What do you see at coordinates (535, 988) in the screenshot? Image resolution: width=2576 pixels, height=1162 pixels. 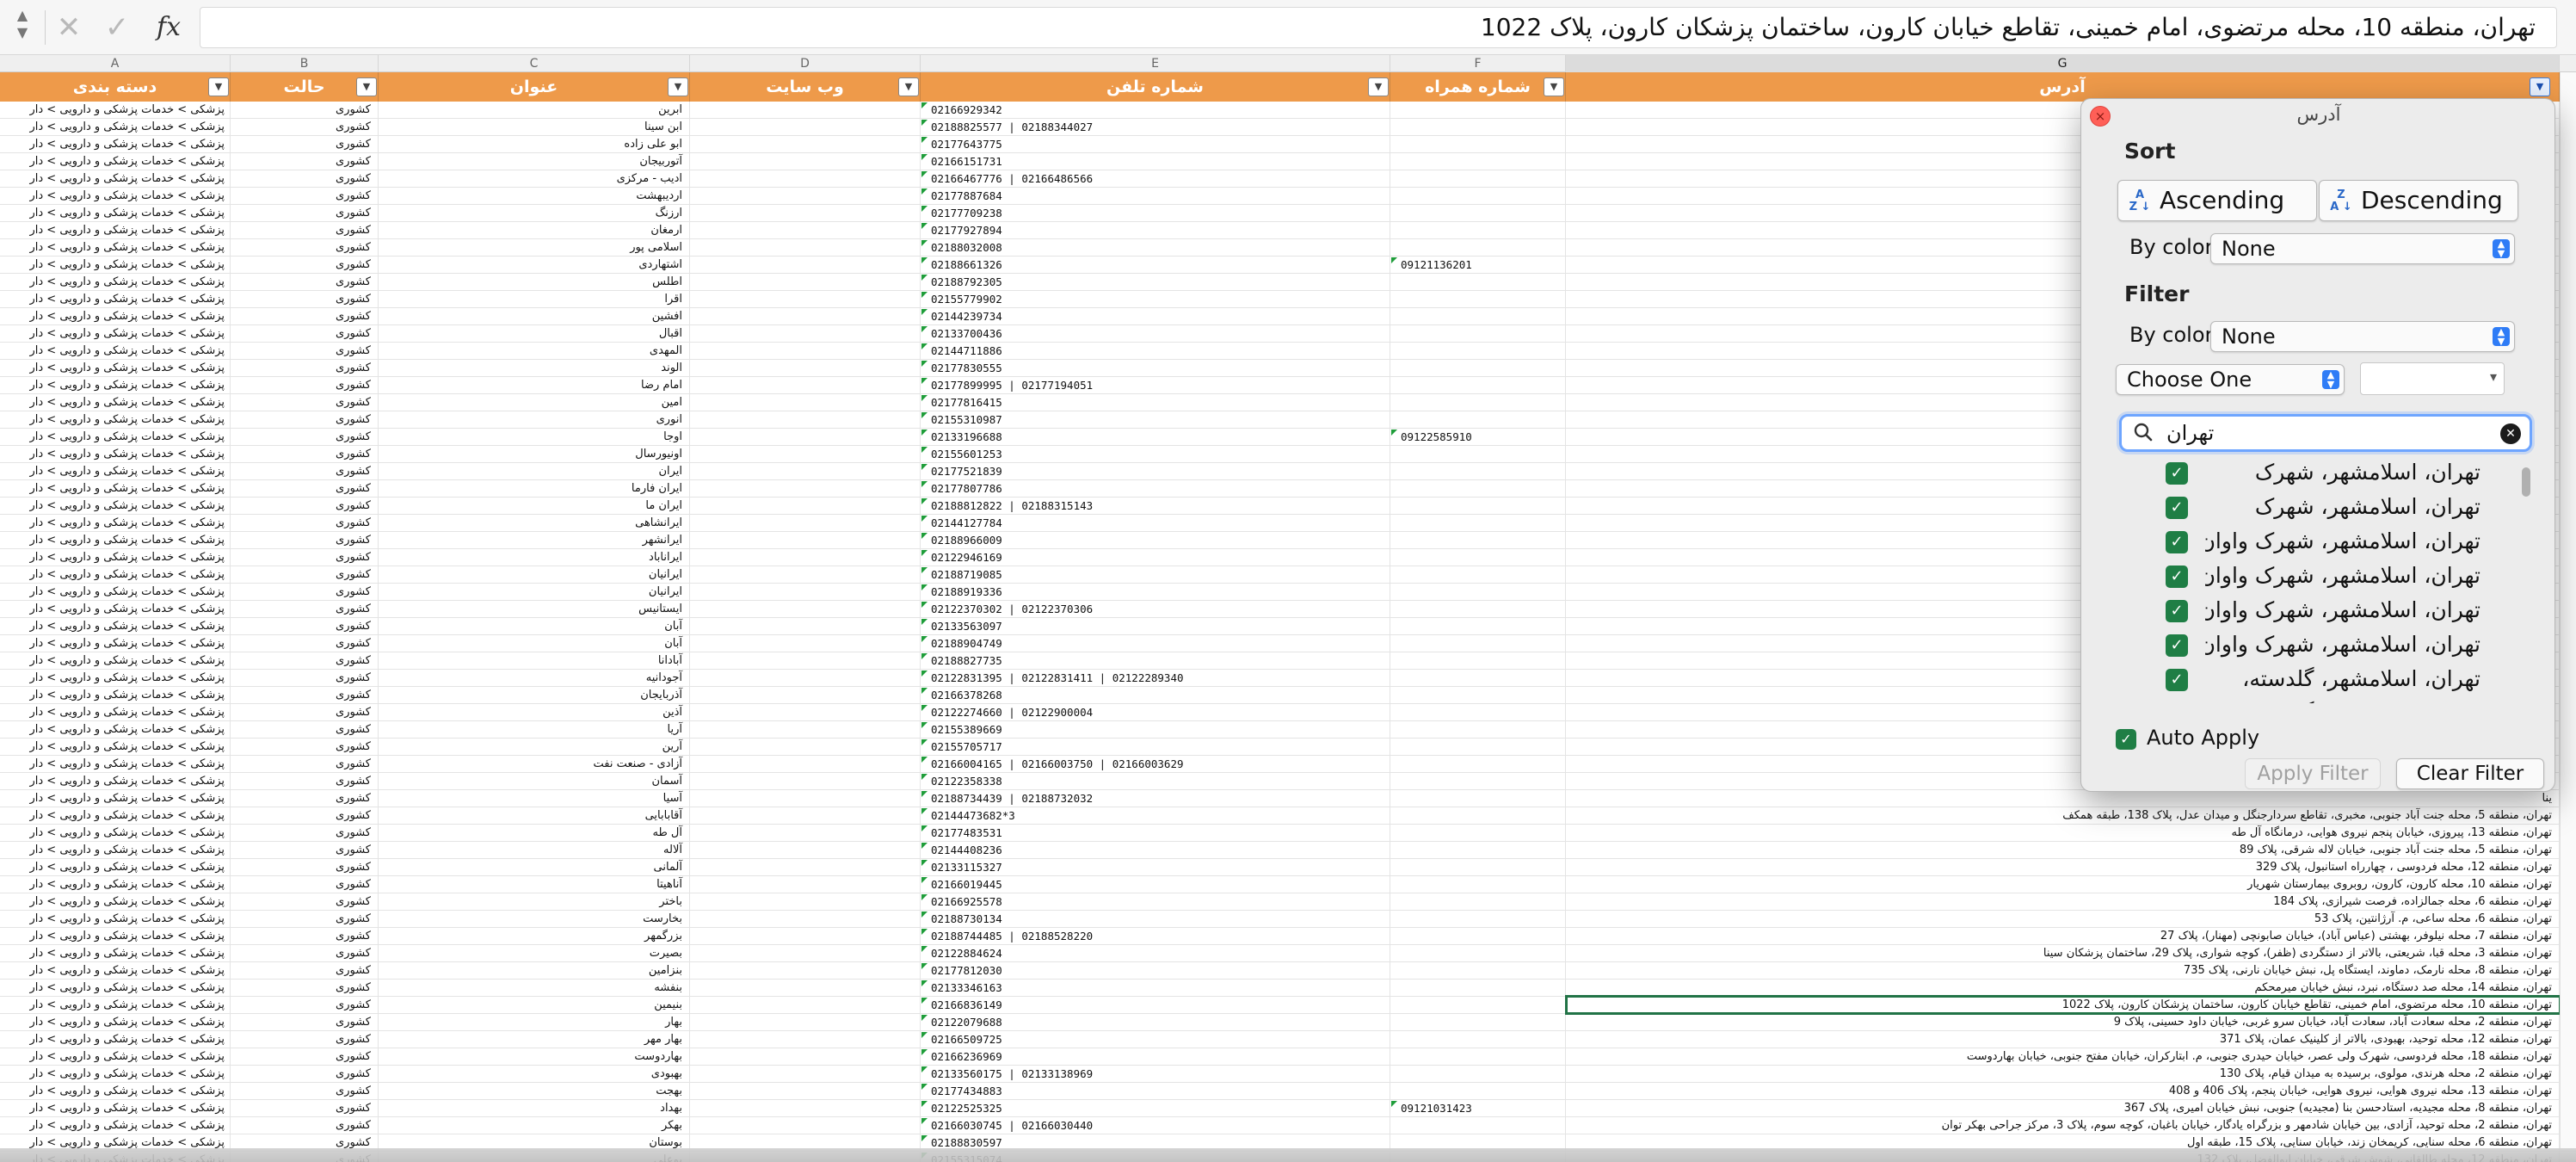 I see `title-cell: بنفشه` at bounding box center [535, 988].